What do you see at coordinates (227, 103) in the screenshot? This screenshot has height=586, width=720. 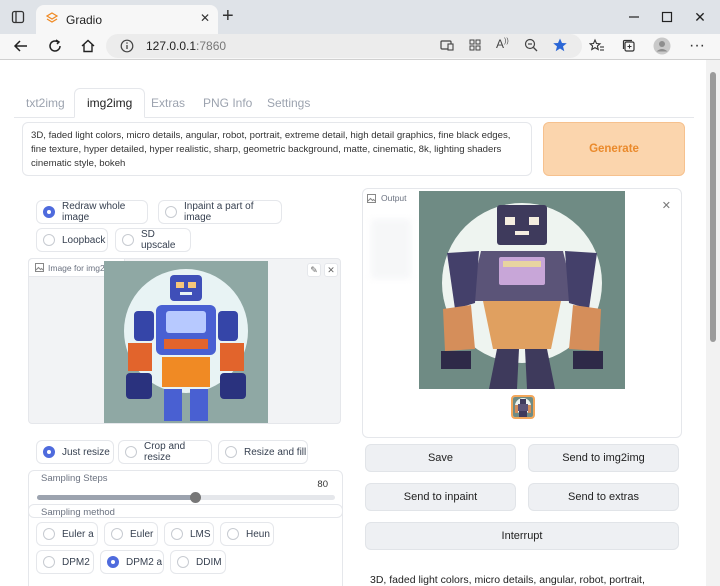 I see `tab-png-info: PNG Info` at bounding box center [227, 103].